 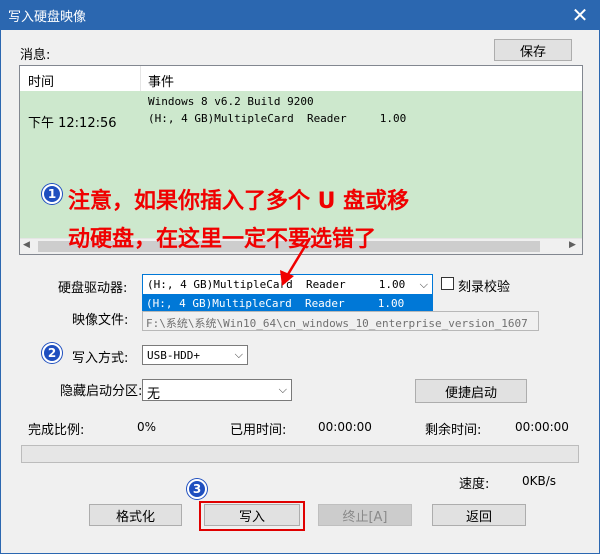 I want to click on log-header, so click(x=301, y=79).